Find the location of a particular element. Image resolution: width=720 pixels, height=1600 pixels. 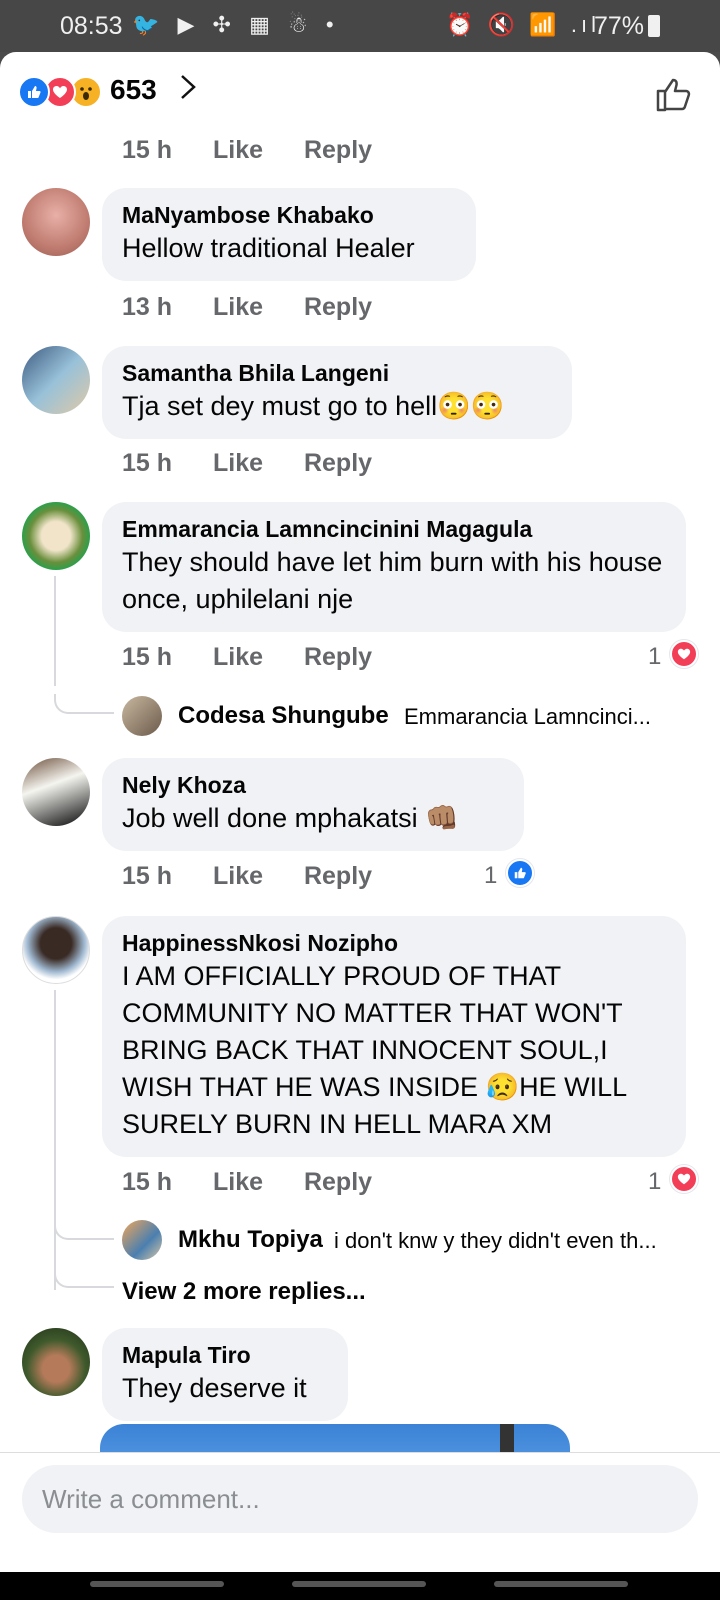

comment-bubble: Nely Khoza Job well done mphakatsi 👊🏽 is located at coordinates (313, 804).